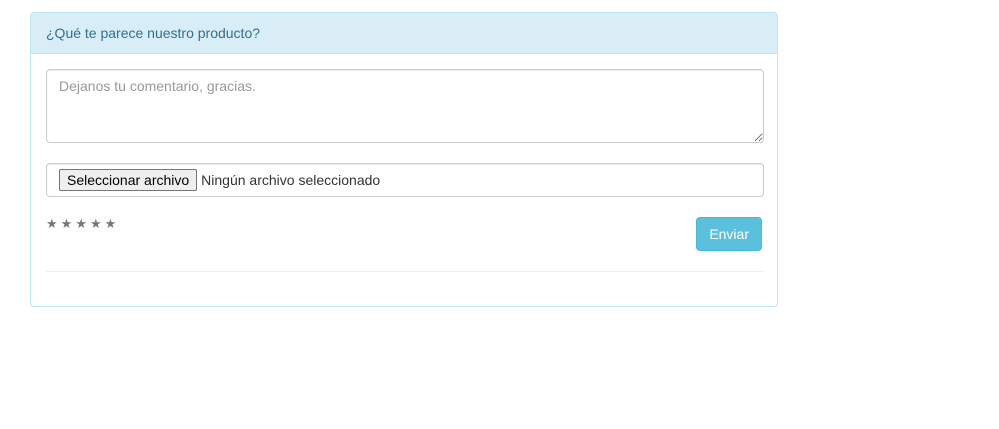 The height and width of the screenshot is (429, 999). I want to click on send-button: Enviar, so click(729, 234).